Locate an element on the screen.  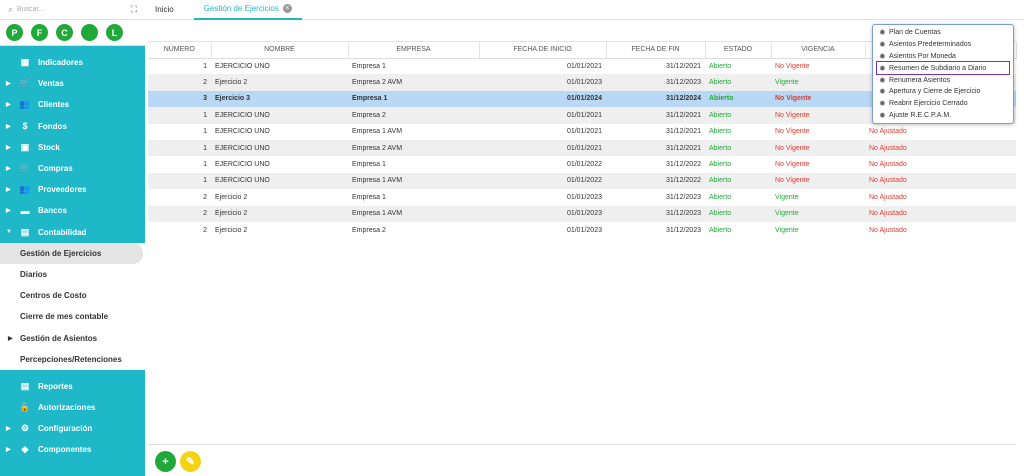
sidebar-item-label: Ventas is located at coordinates (51, 84).